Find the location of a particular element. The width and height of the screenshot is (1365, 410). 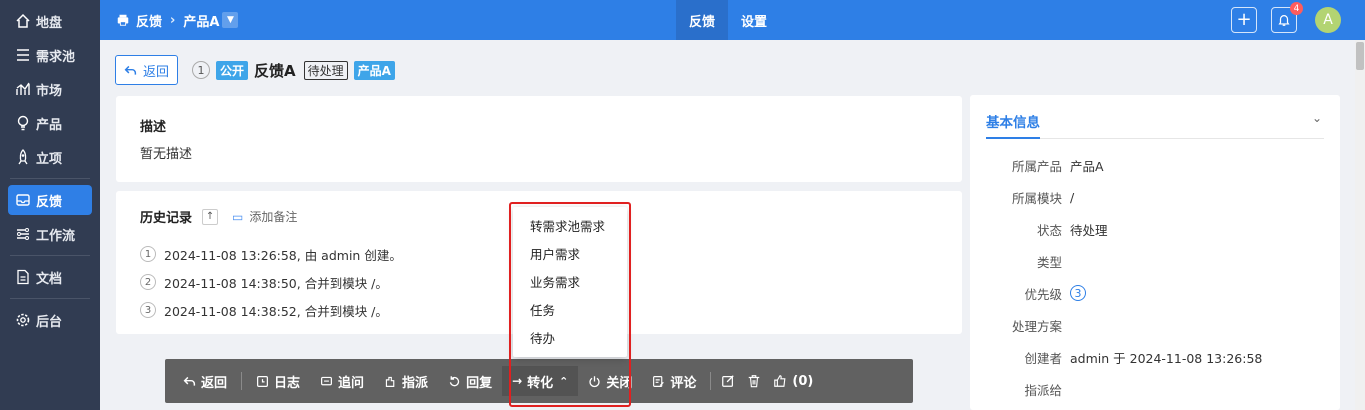

sidebar-item-label: 文档 is located at coordinates (49, 279).